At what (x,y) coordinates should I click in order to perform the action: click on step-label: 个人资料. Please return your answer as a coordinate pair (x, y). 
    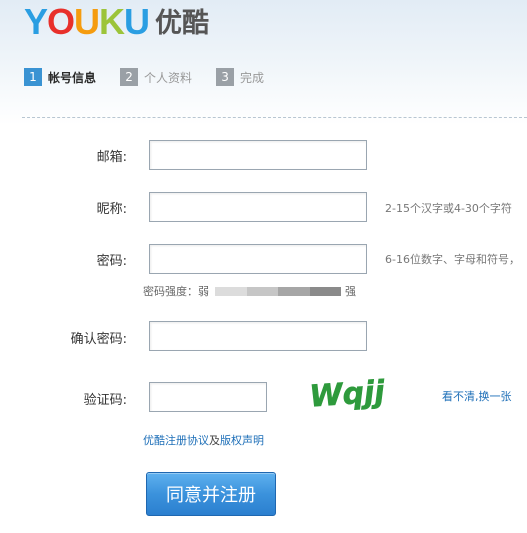
    Looking at the image, I should click on (168, 77).